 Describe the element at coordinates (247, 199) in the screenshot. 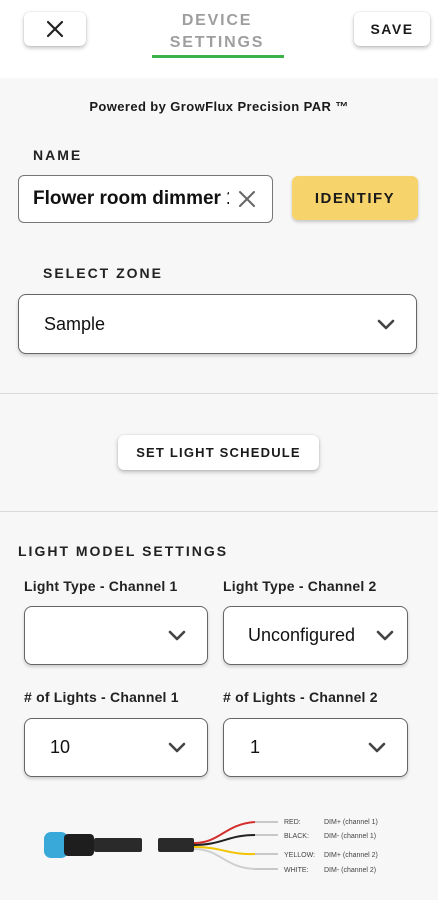

I see `clear-icon` at that location.